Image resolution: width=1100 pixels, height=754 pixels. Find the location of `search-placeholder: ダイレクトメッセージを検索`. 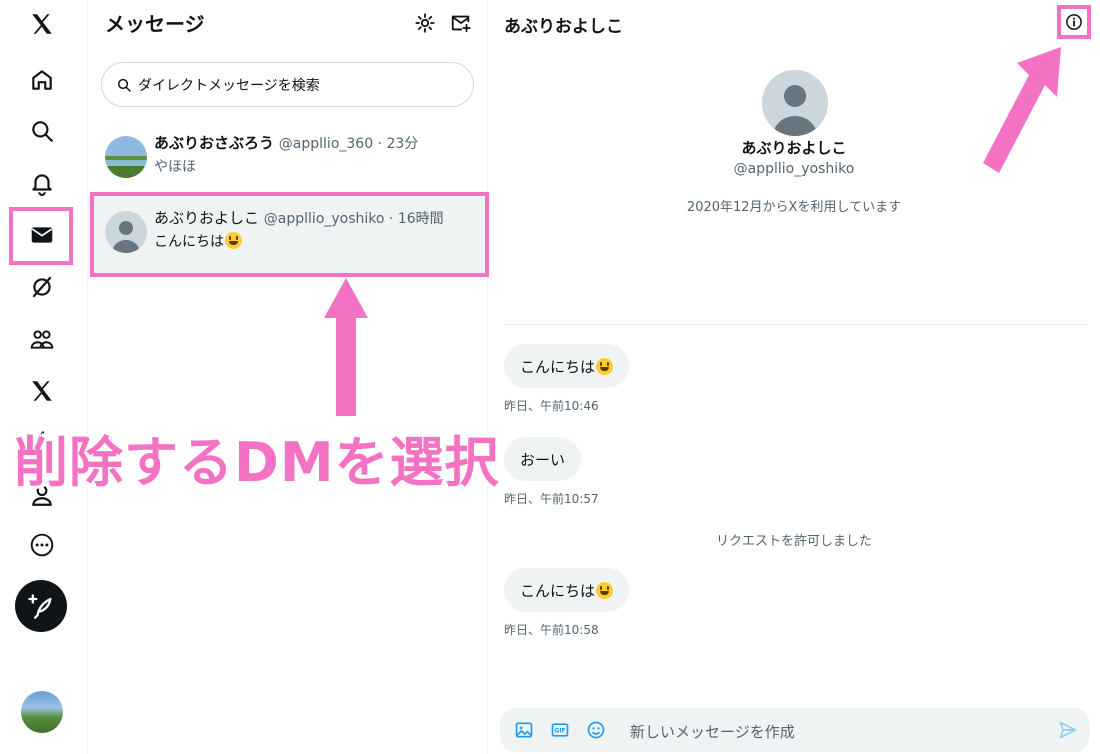

search-placeholder: ダイレクトメッセージを検索 is located at coordinates (229, 85).